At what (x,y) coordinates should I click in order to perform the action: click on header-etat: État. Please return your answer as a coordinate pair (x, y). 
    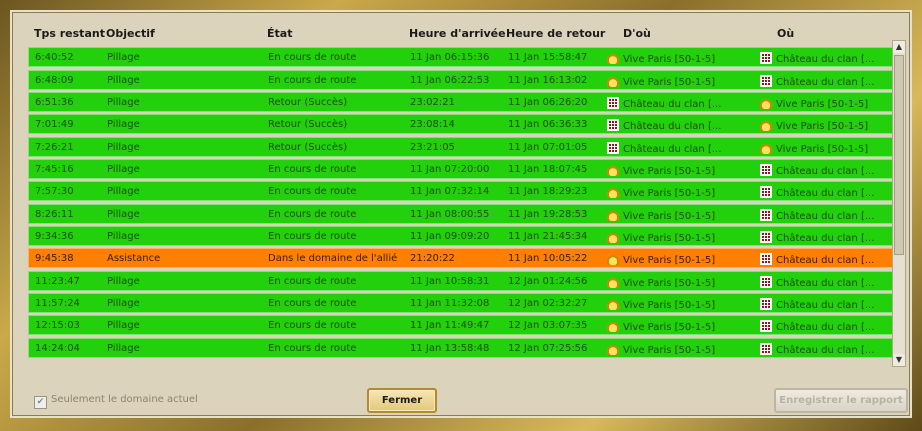
    Looking at the image, I should click on (279, 33).